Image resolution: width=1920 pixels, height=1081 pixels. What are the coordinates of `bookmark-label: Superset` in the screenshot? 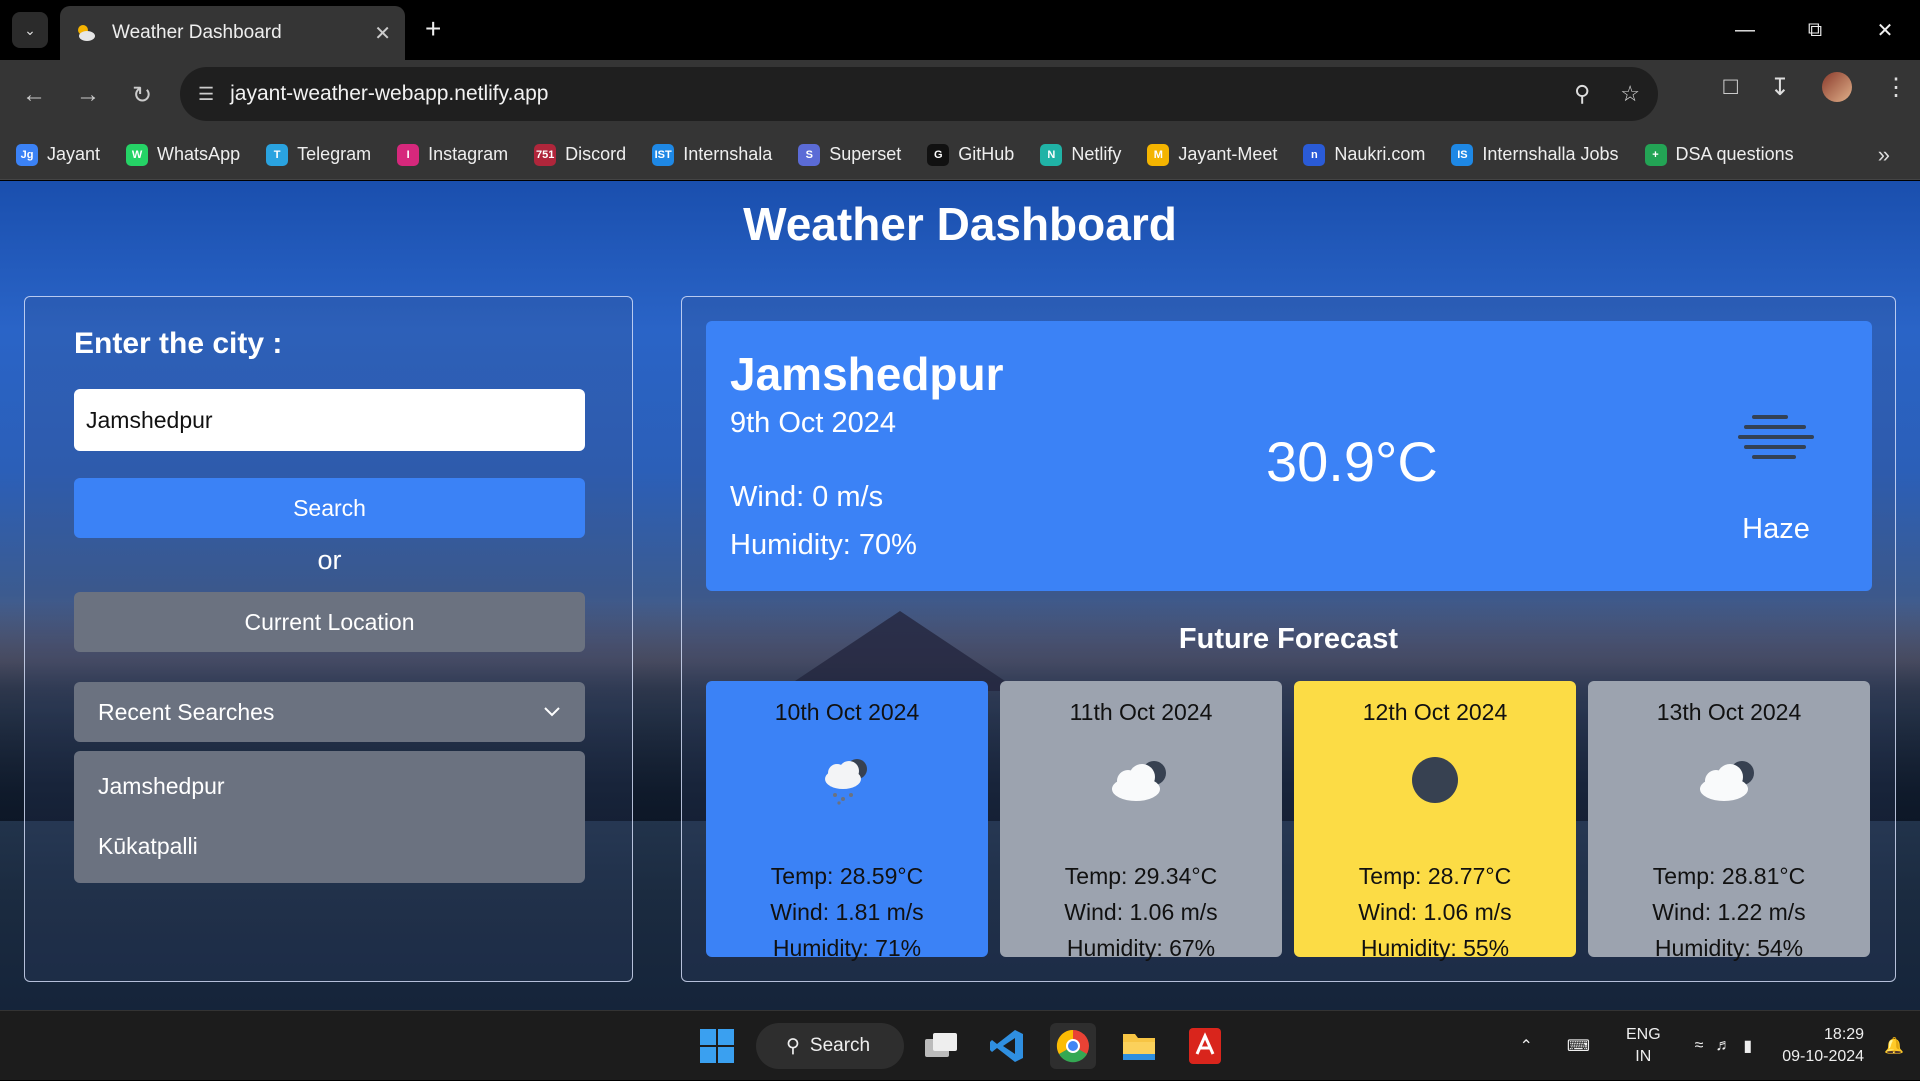 It's located at (865, 154).